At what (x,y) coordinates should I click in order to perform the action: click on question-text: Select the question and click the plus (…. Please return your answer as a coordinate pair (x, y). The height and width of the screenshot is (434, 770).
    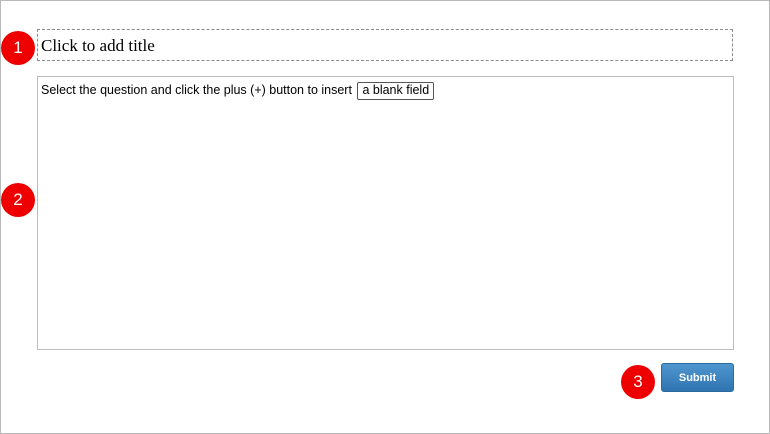
    Looking at the image, I should click on (196, 90).